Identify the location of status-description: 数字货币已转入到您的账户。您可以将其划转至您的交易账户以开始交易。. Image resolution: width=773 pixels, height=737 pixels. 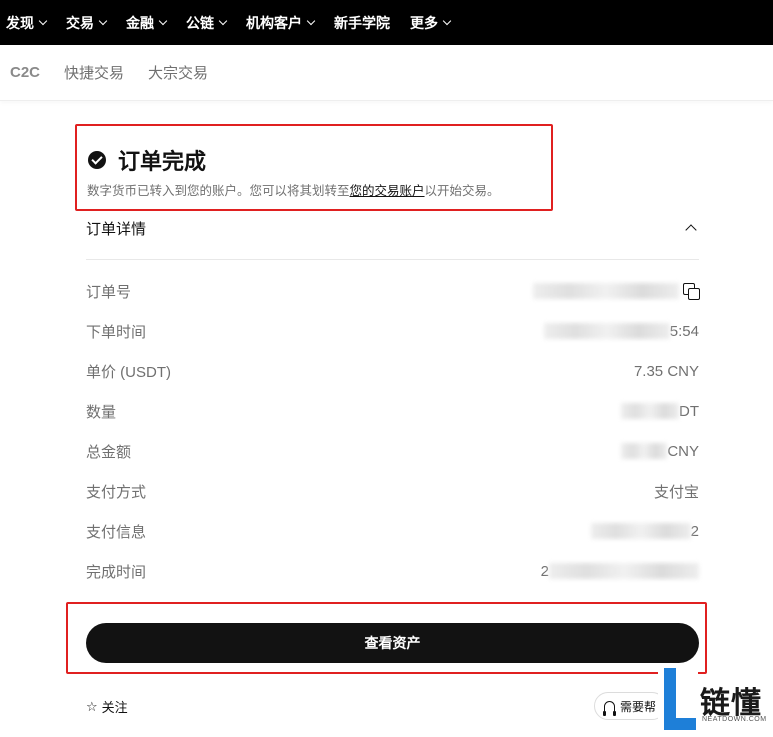
(293, 189).